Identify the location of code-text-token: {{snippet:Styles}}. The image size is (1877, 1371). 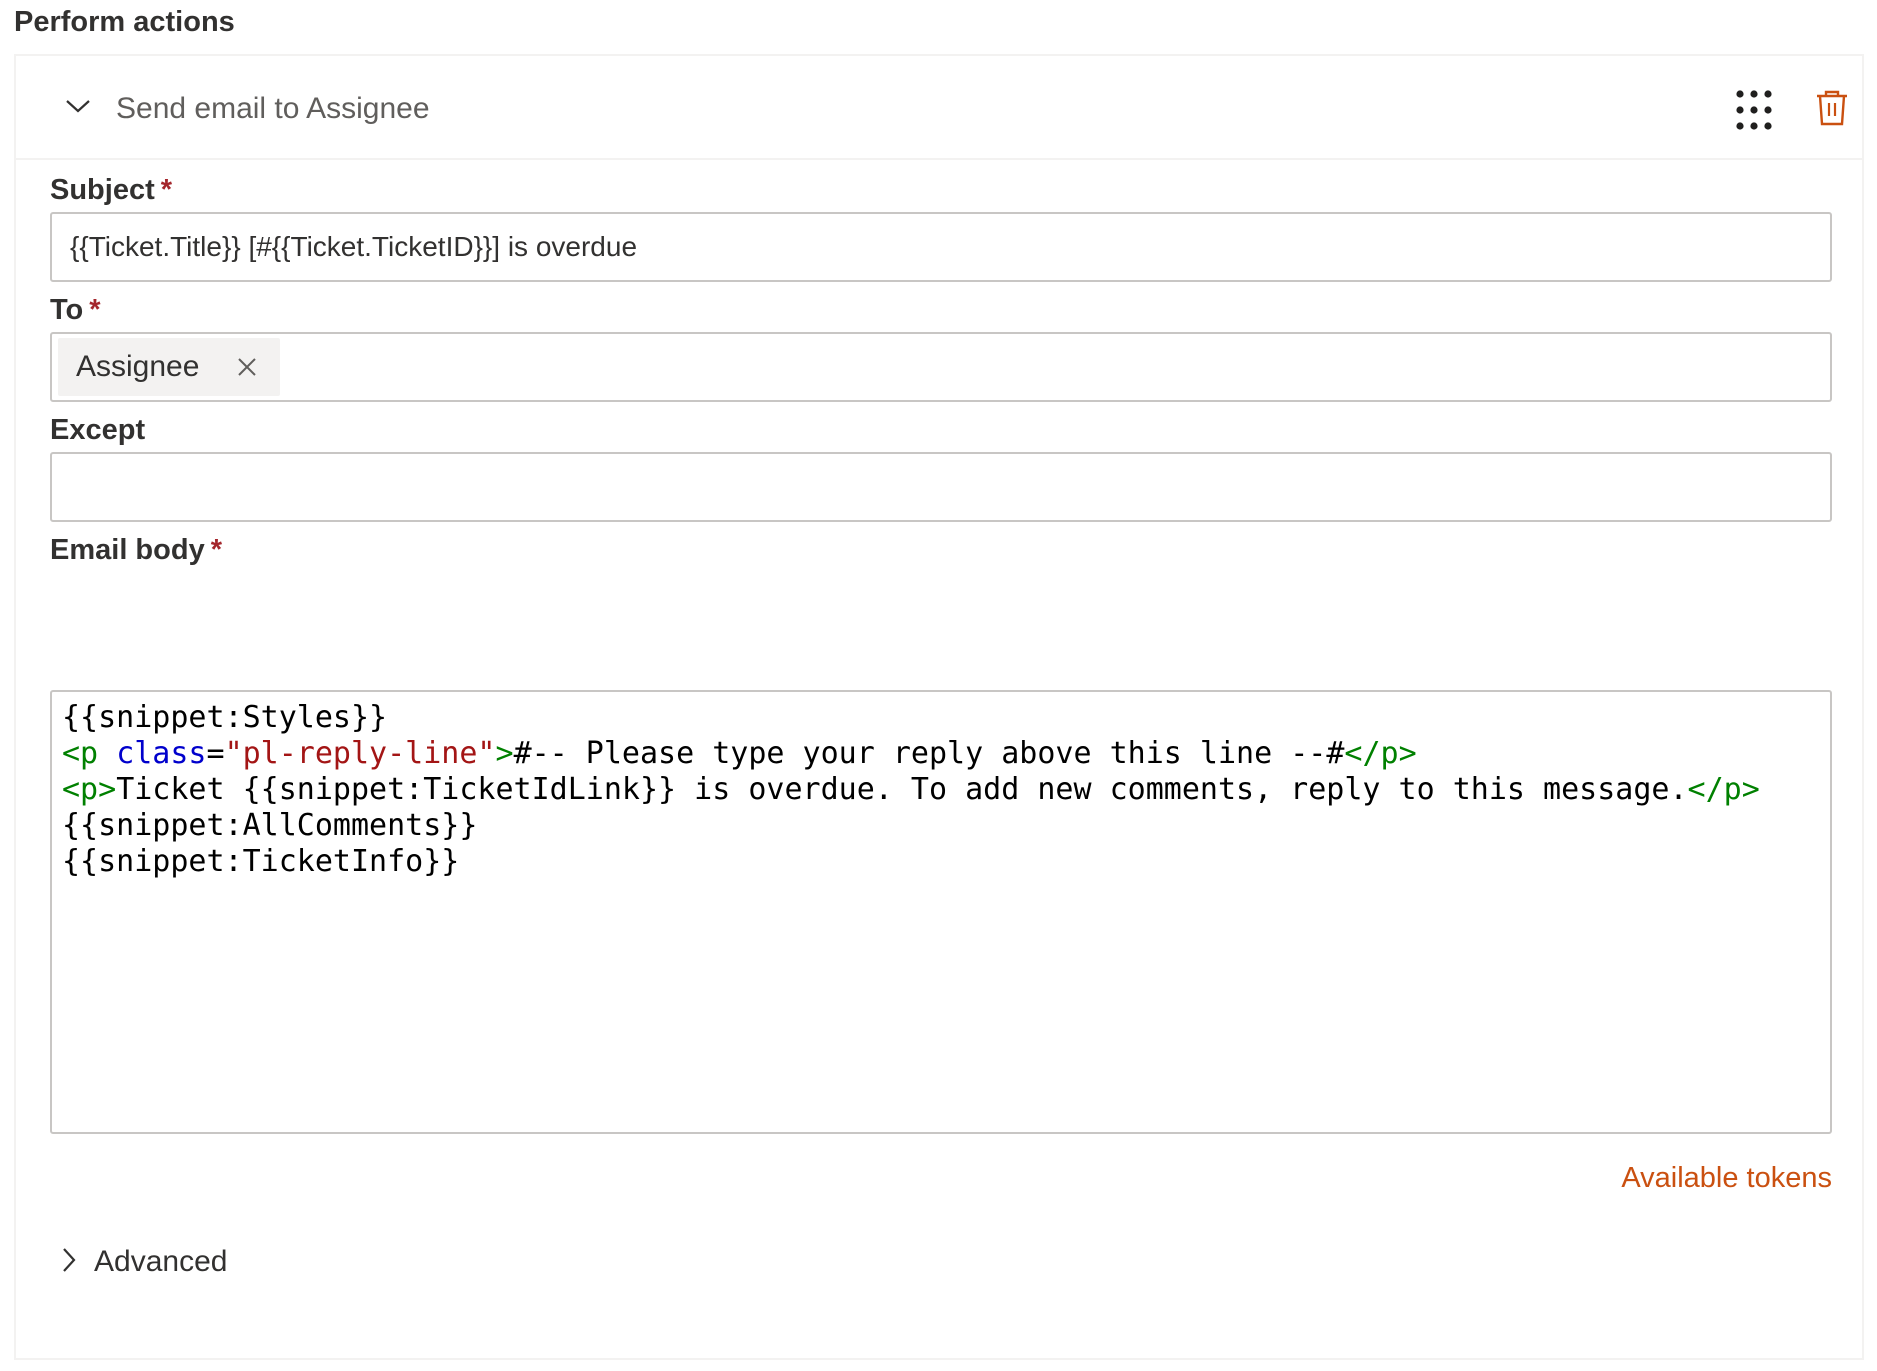
(225, 717).